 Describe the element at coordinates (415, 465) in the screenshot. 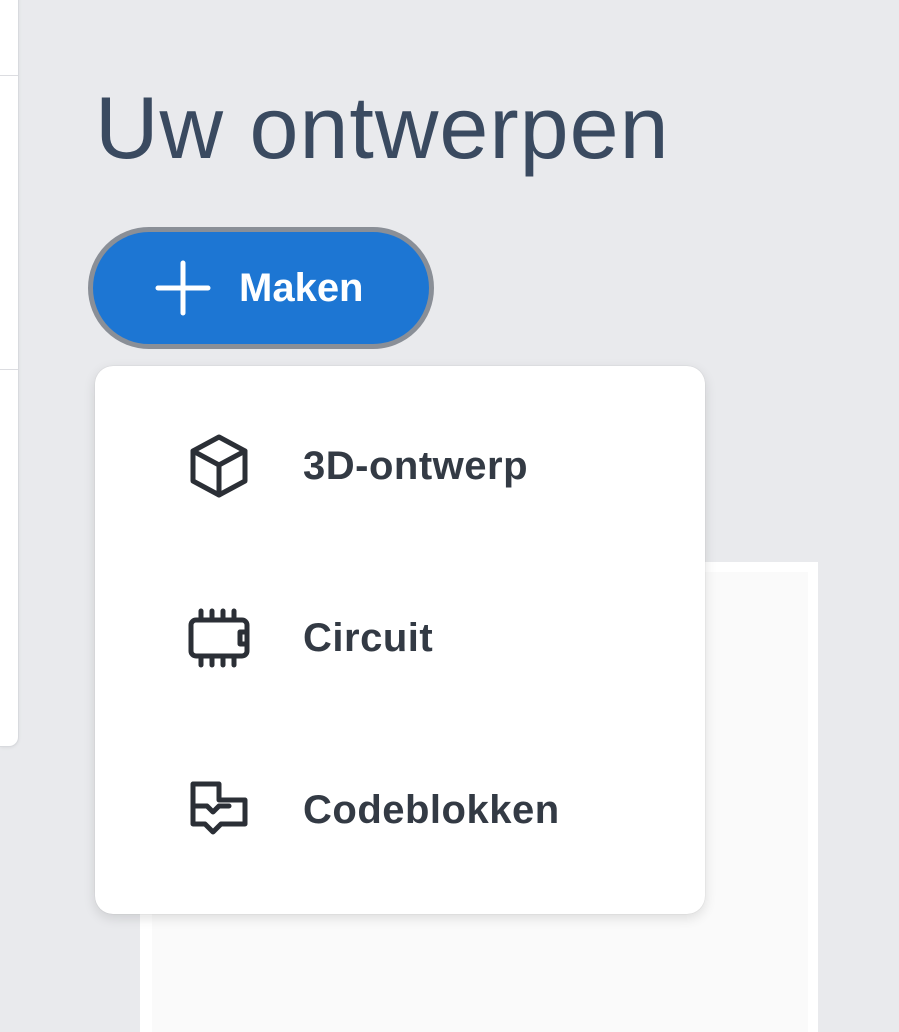

I see `menu-item-label: 3D-ontwerp` at that location.